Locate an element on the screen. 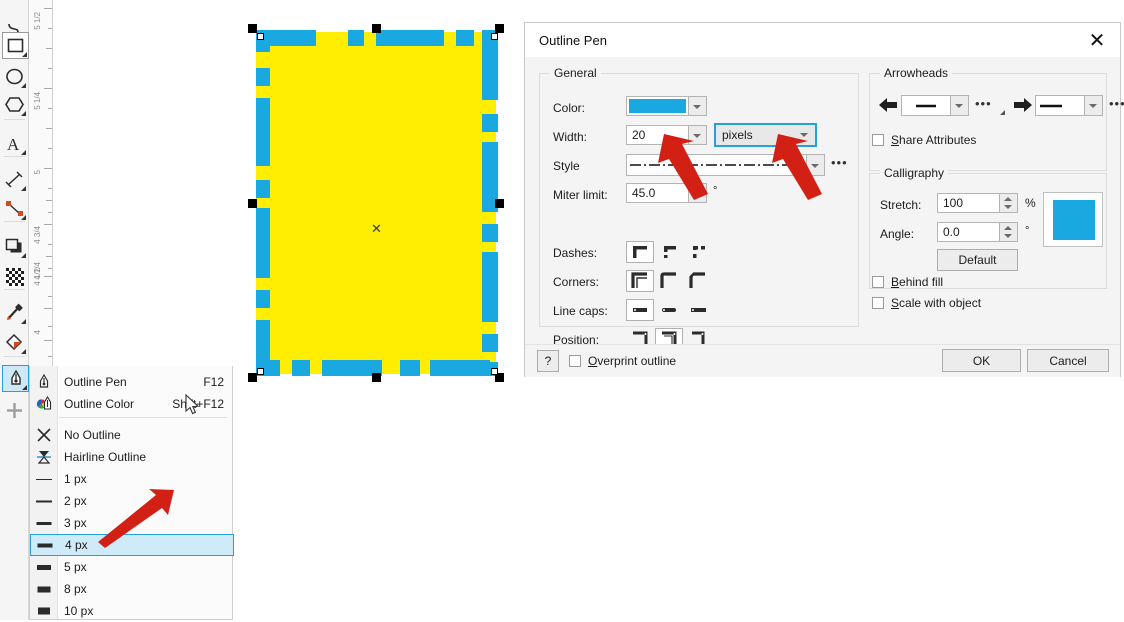 This screenshot has width=1124, height=622. angle-stepper is located at coordinates (1009, 232).